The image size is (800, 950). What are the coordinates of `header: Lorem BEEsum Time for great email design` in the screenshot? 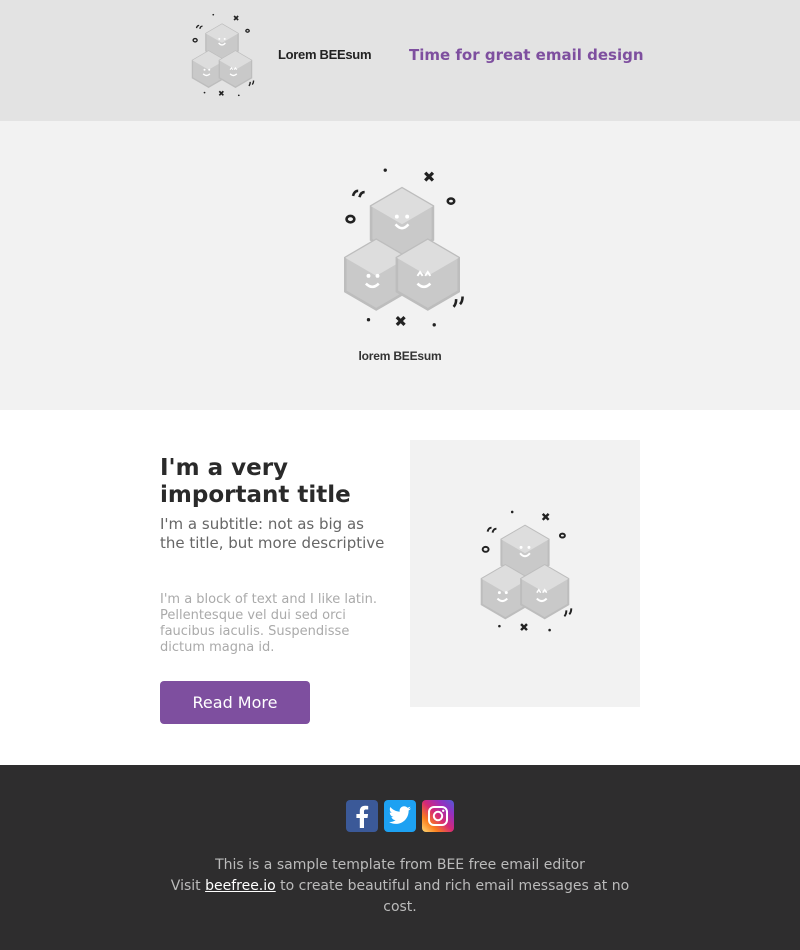 It's located at (400, 60).